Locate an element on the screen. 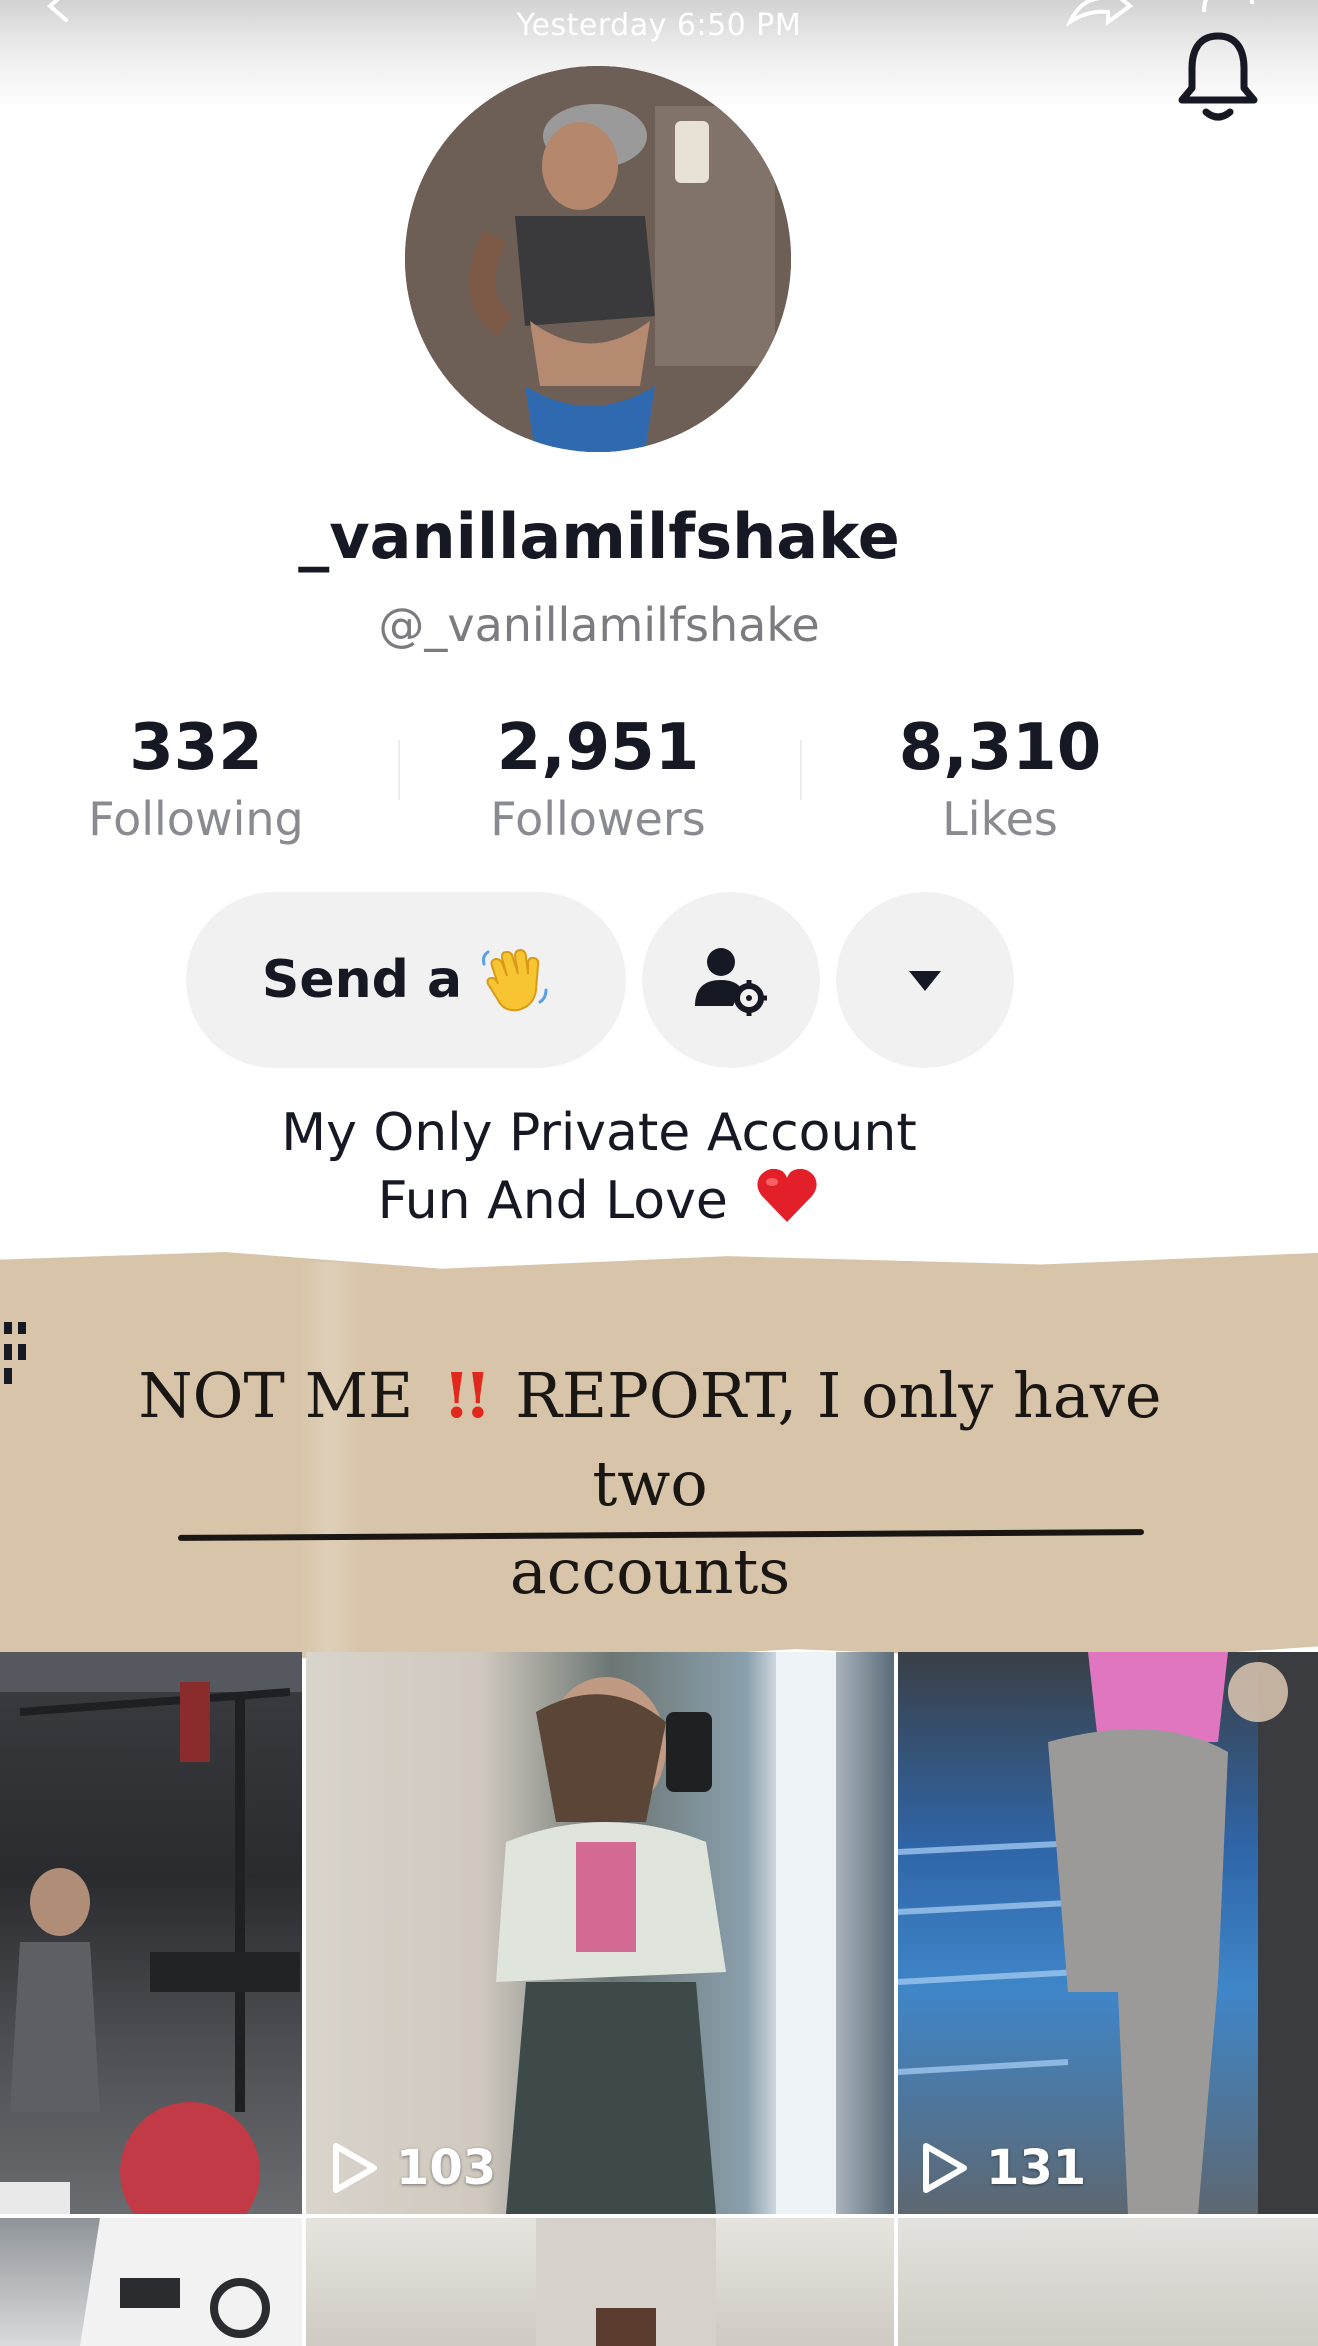 The height and width of the screenshot is (2346, 1318). mirror-selfie-photo is located at coordinates (666, 1933).